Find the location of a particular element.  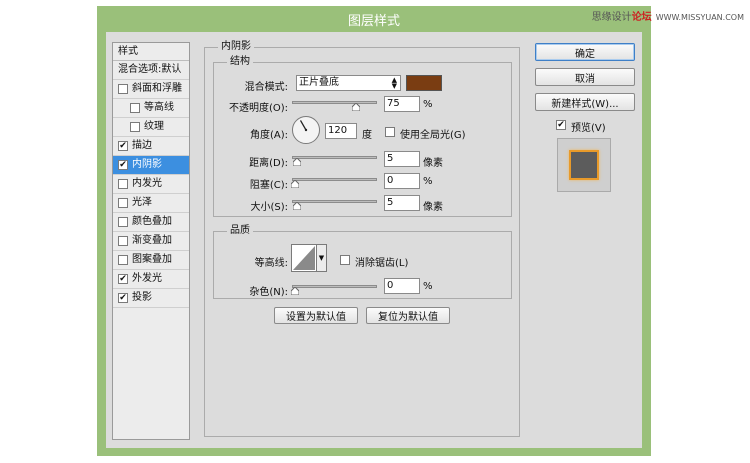

style-list-item: 纹理 is located at coordinates (151, 127).